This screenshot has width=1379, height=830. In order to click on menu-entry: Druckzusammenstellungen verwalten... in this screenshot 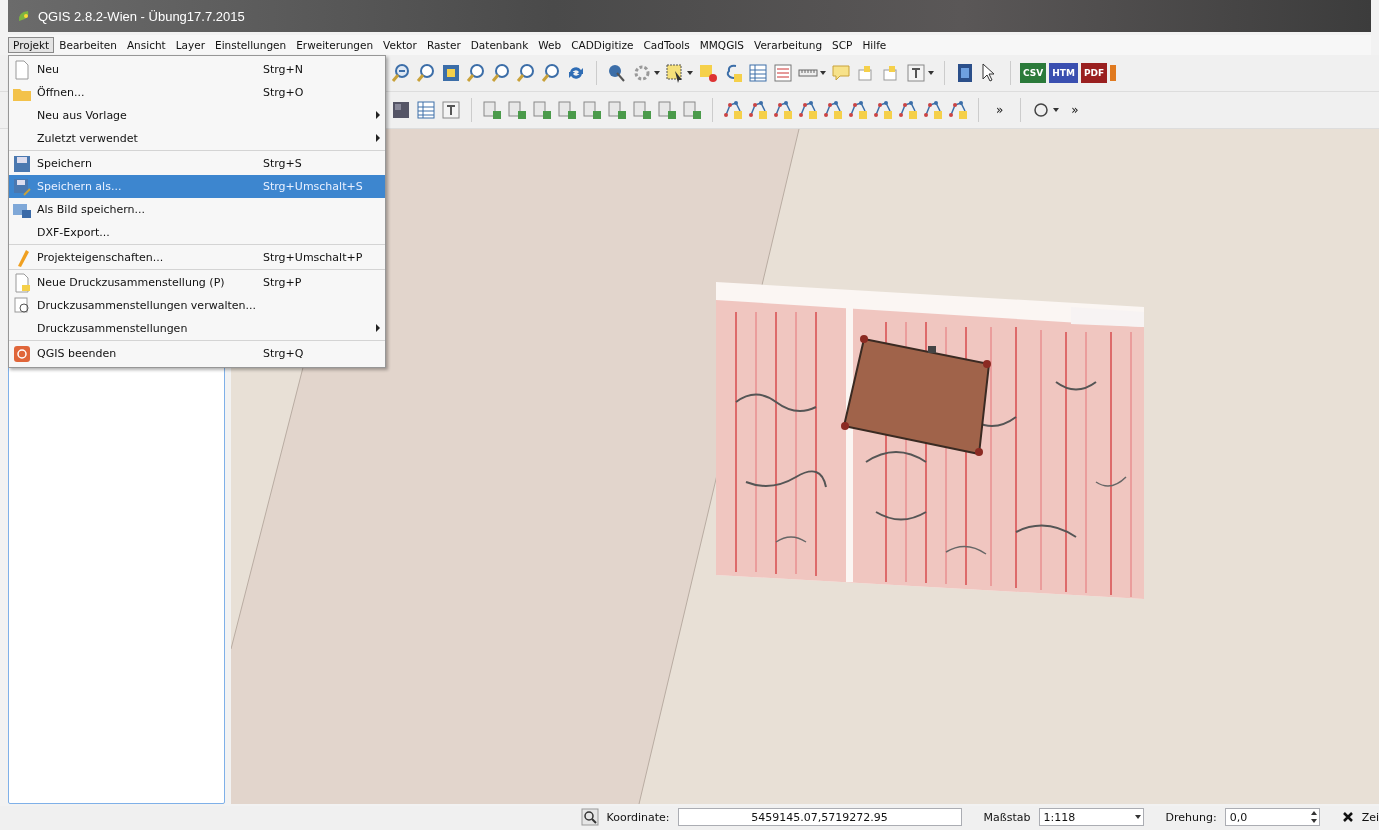, I will do `click(197, 305)`.